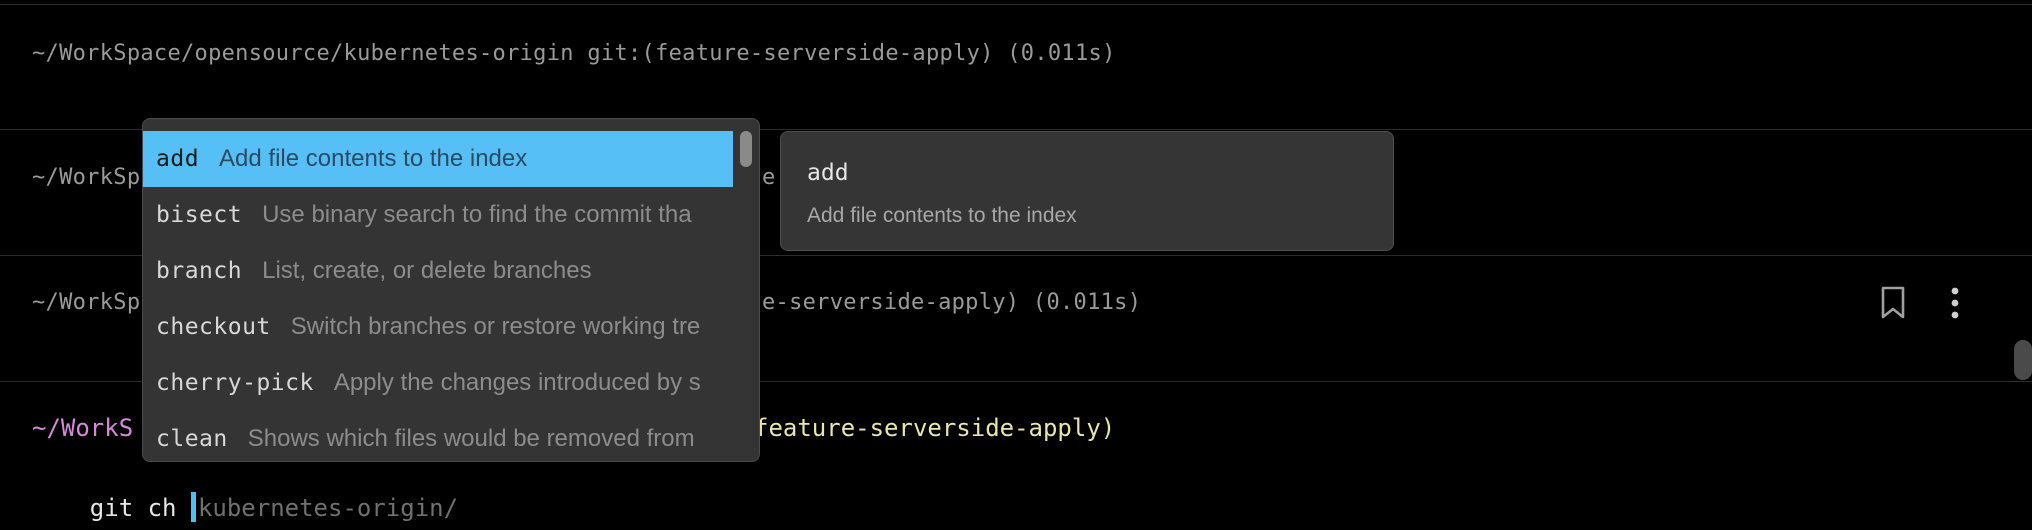 The width and height of the screenshot is (2032, 530). Describe the element at coordinates (1087, 191) in the screenshot. I see `completion-detail-panel: add Add file contents to the index` at that location.